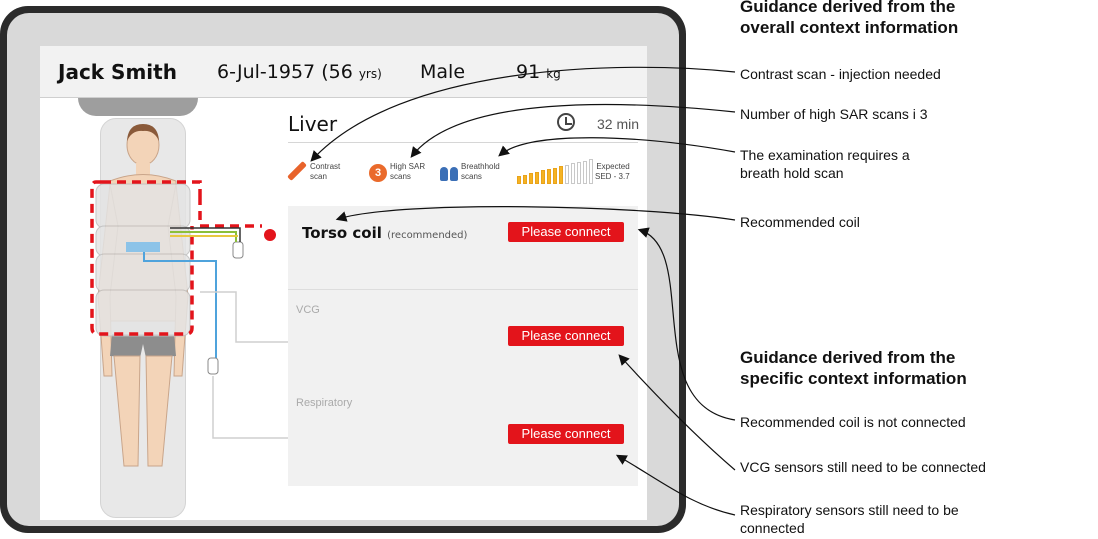 This screenshot has width=1098, height=539. I want to click on exam-duration: 32 min, so click(618, 124).